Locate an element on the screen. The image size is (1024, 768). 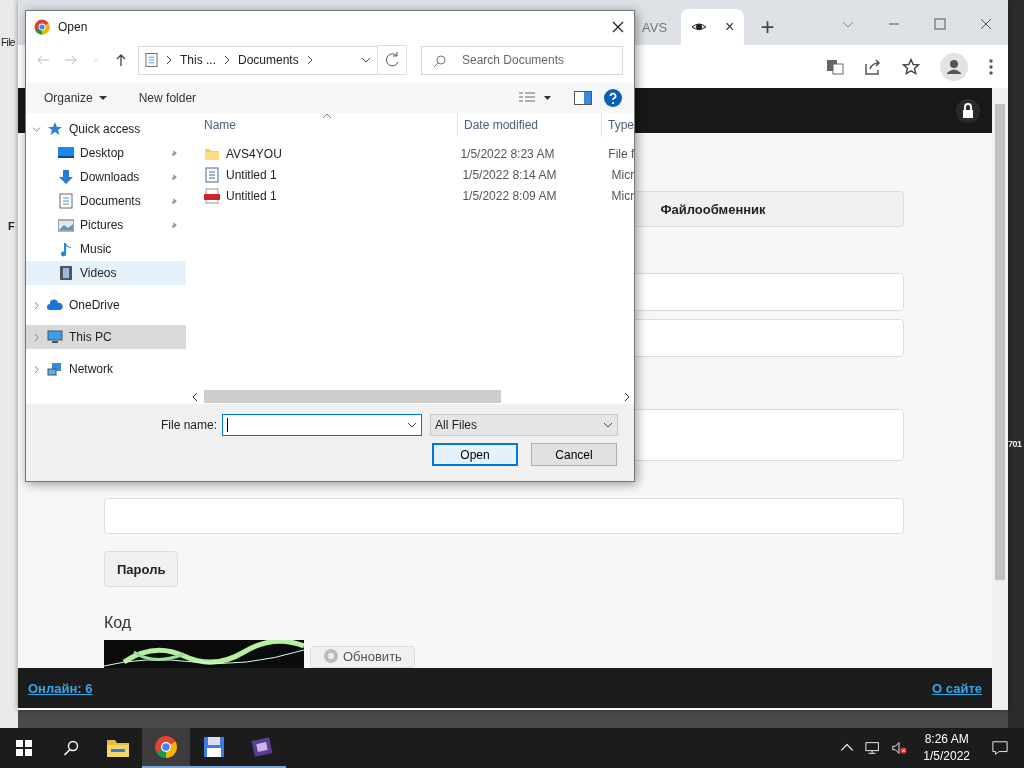
film-icon is located at coordinates (66, 273).